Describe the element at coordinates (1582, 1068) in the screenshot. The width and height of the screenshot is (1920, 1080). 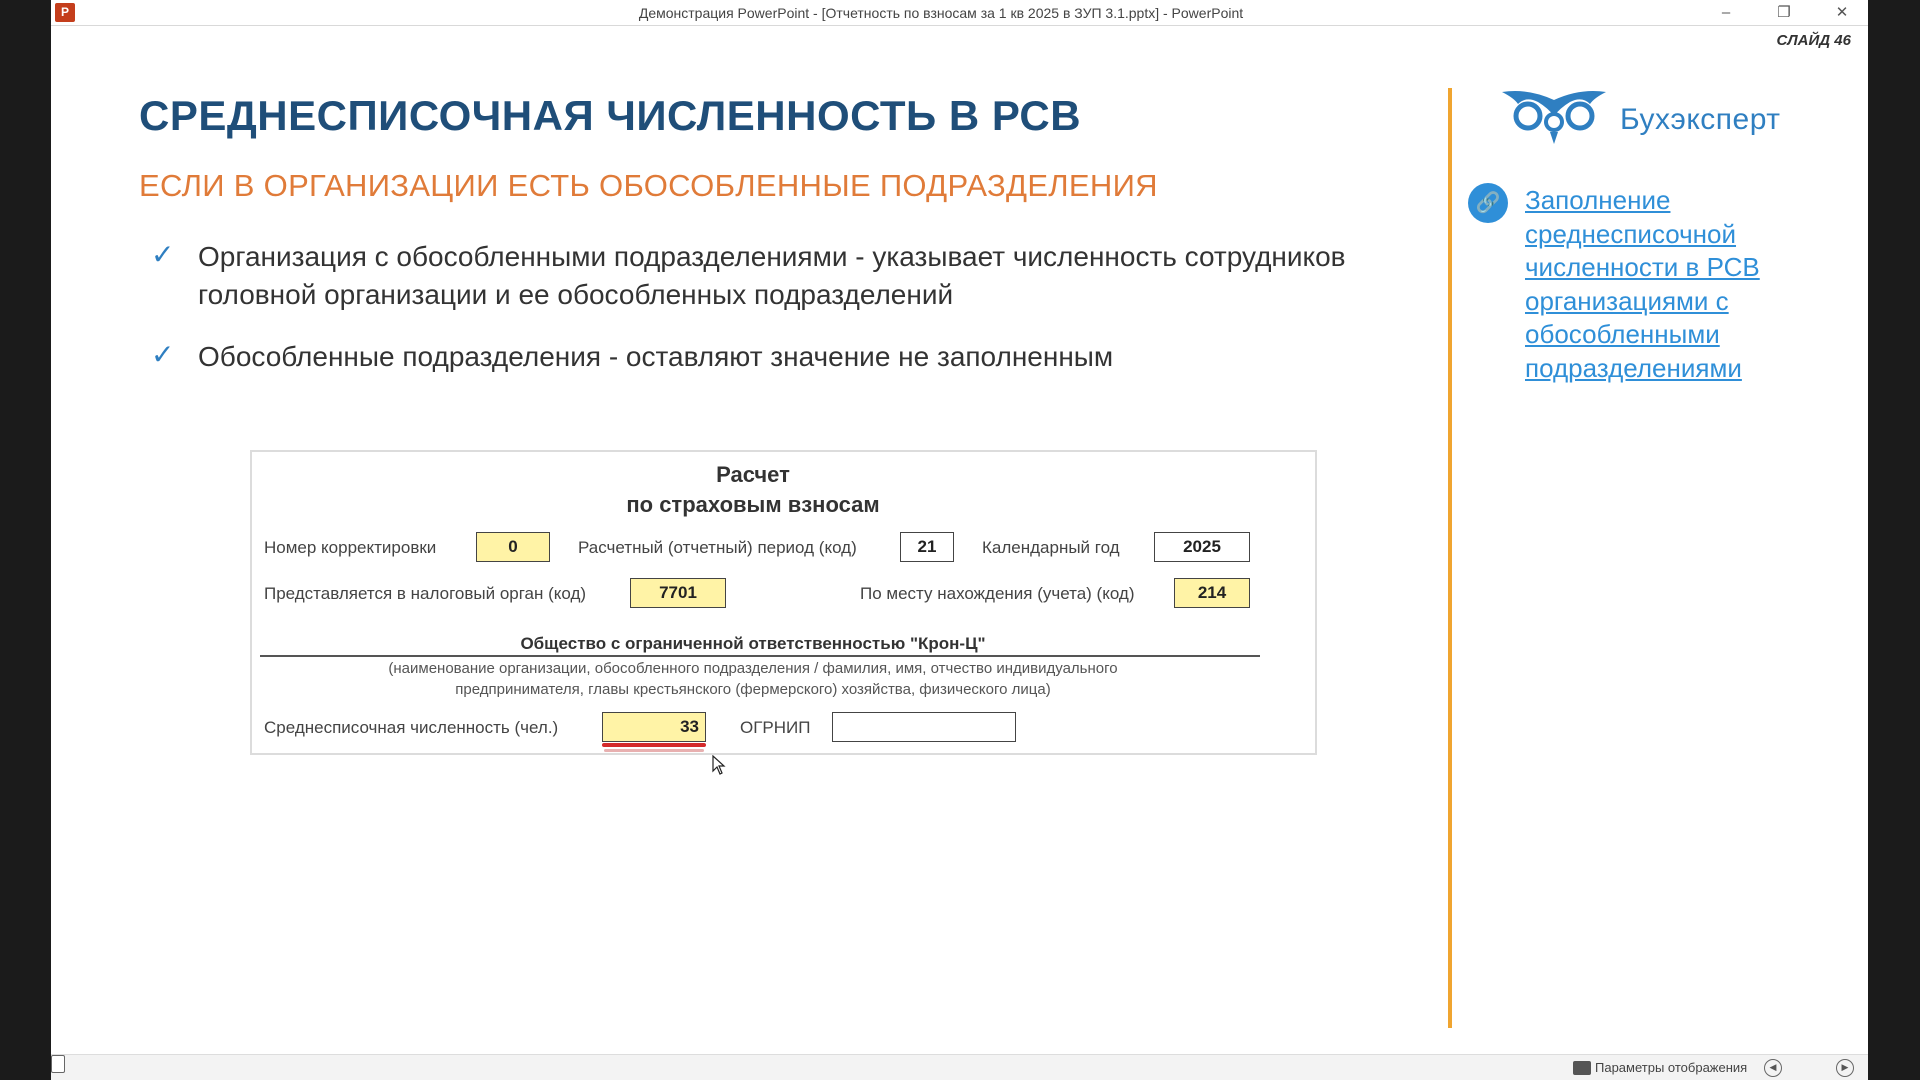
I see `display-settings-icon` at that location.